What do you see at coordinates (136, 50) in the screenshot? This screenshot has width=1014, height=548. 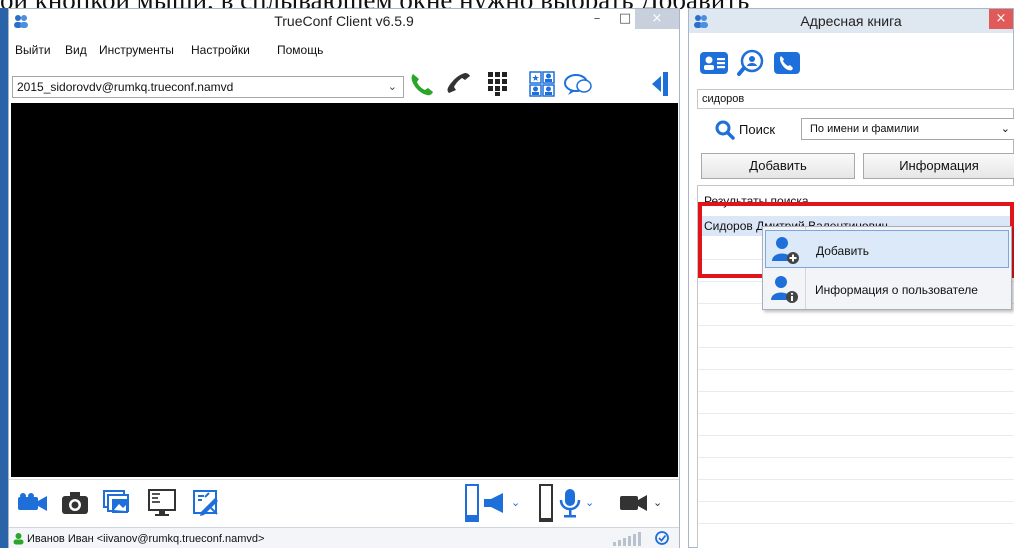 I see `menu-tools: Инструменты` at bounding box center [136, 50].